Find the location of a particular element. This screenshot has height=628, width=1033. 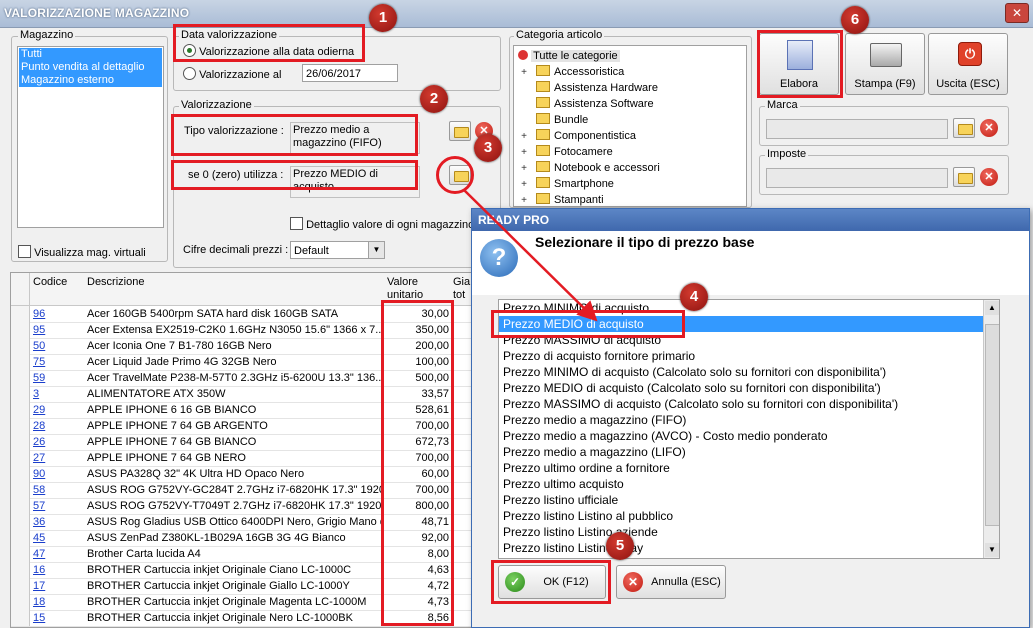

marker-5: 5 is located at coordinates (620, 546).